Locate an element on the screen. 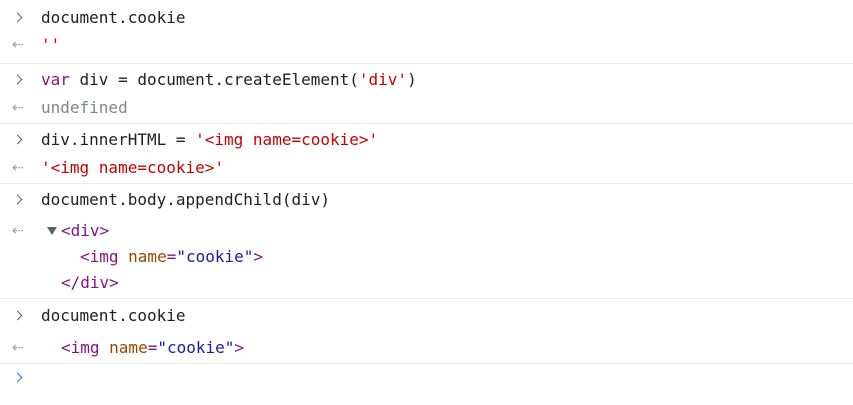 The height and width of the screenshot is (405, 853). output-value: '' is located at coordinates (51, 44).